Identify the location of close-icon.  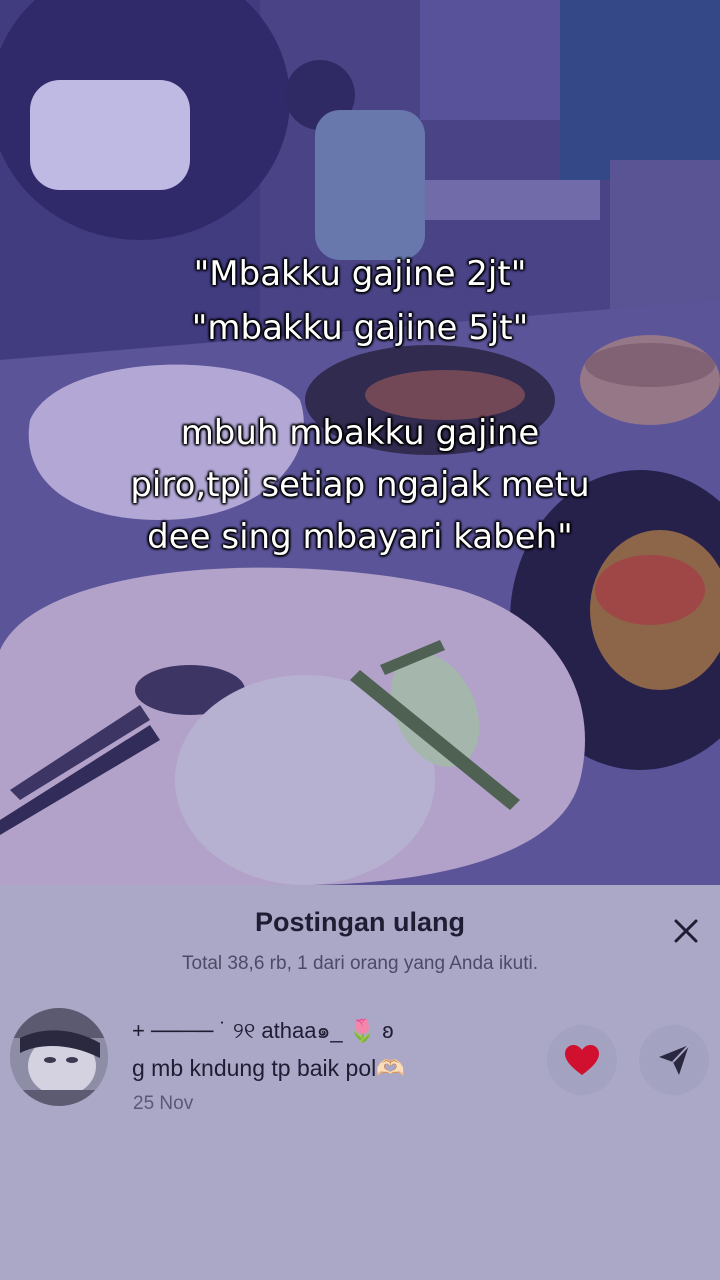
(686, 931).